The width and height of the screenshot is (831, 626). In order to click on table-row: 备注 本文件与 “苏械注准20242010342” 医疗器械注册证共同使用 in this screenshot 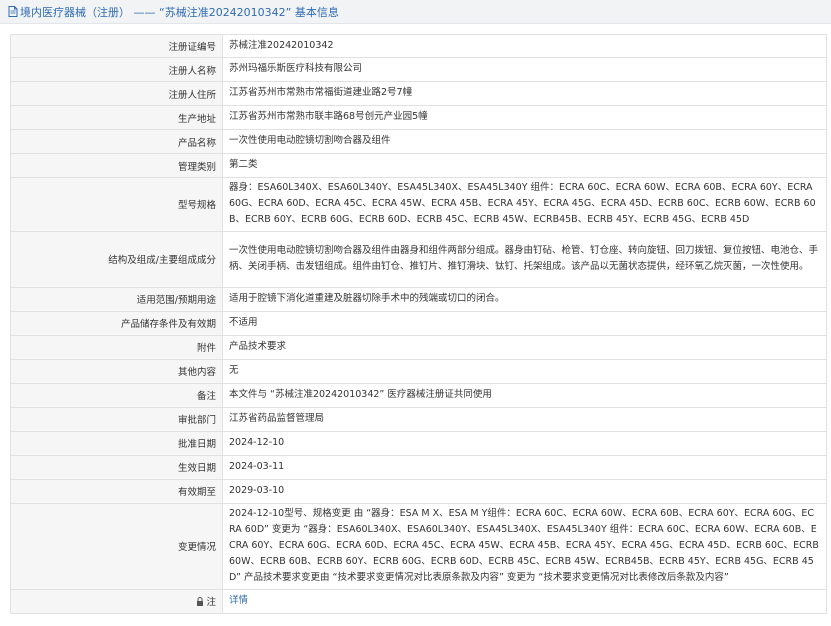, I will do `click(418, 395)`.